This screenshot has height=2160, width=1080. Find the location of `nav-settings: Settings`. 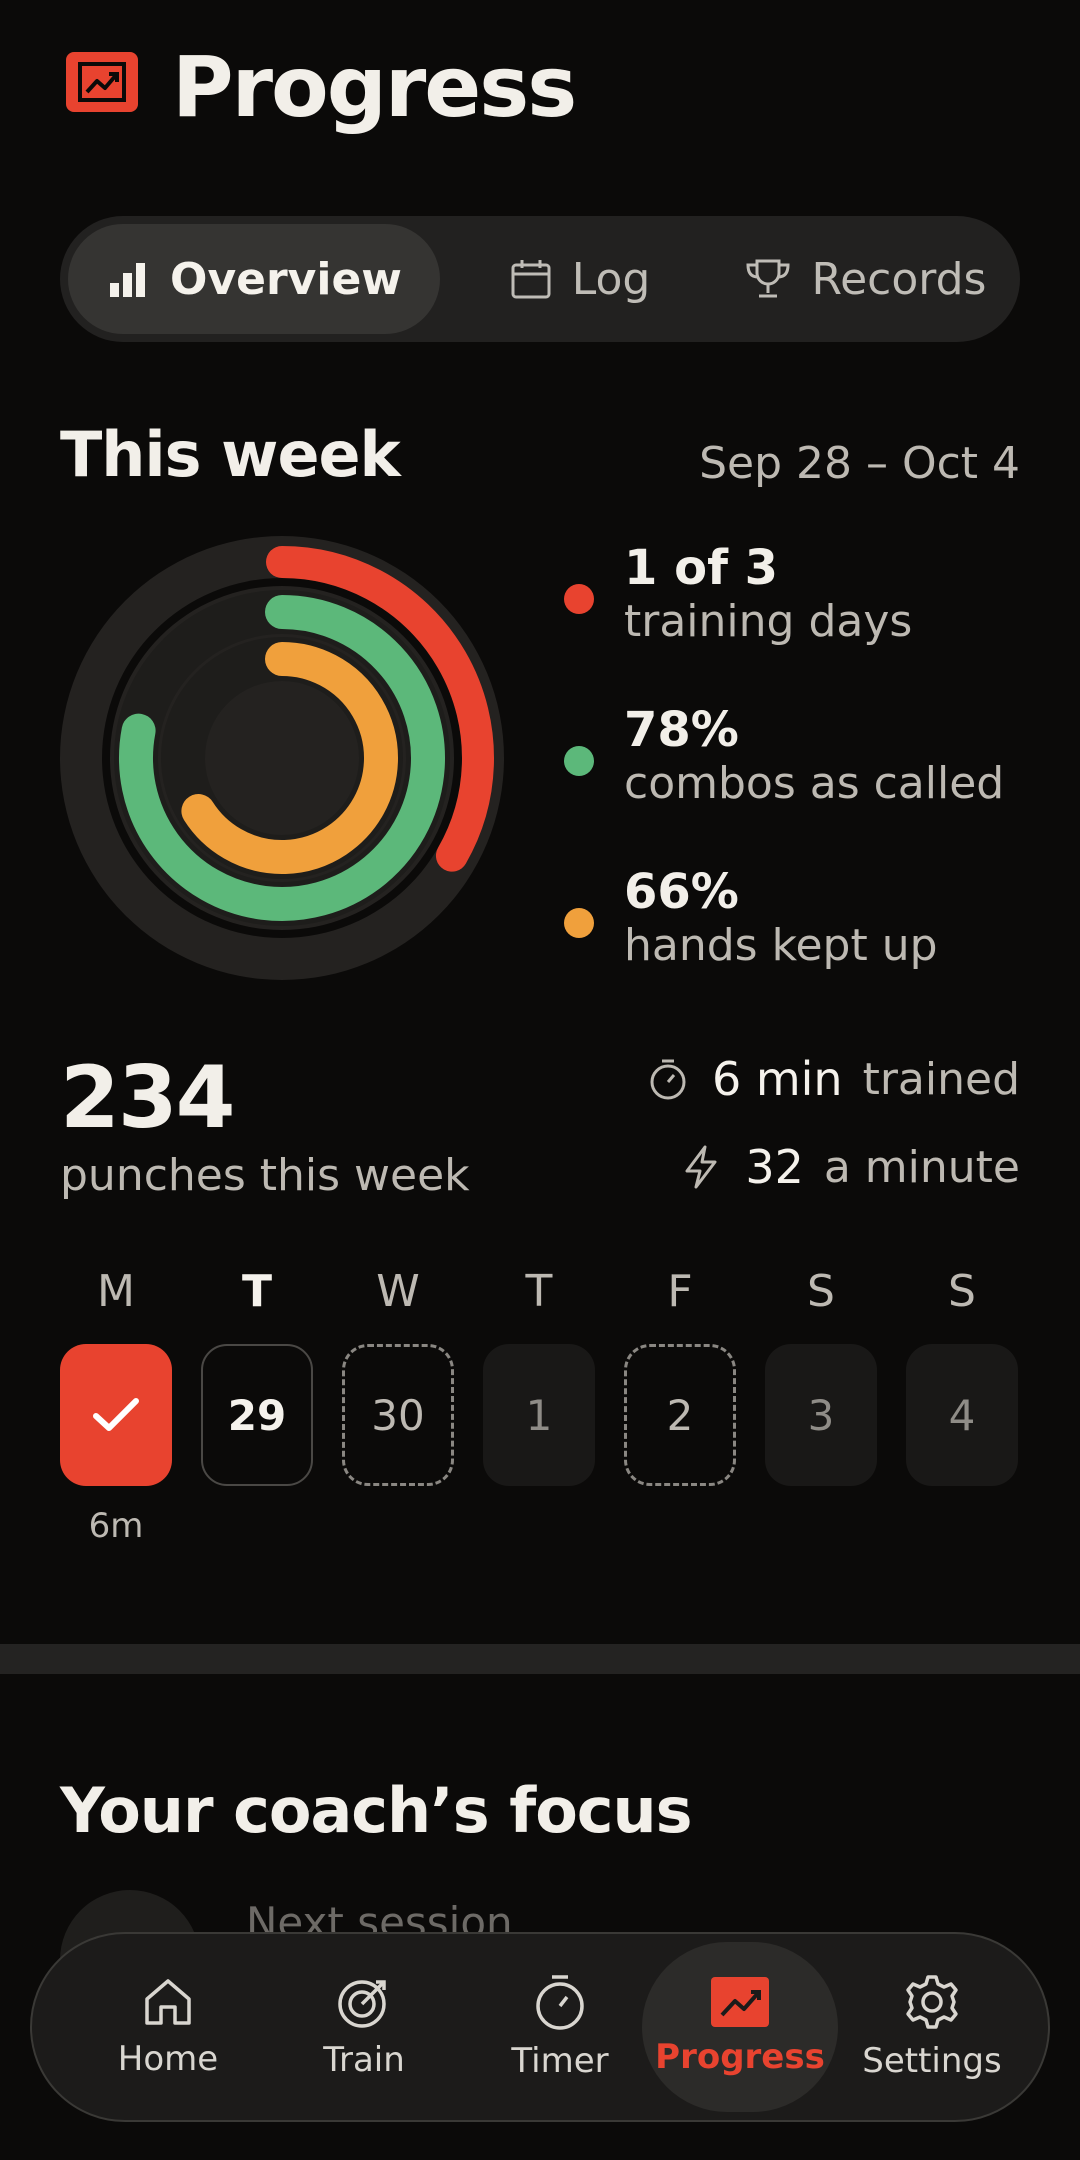

nav-settings: Settings is located at coordinates (932, 2027).